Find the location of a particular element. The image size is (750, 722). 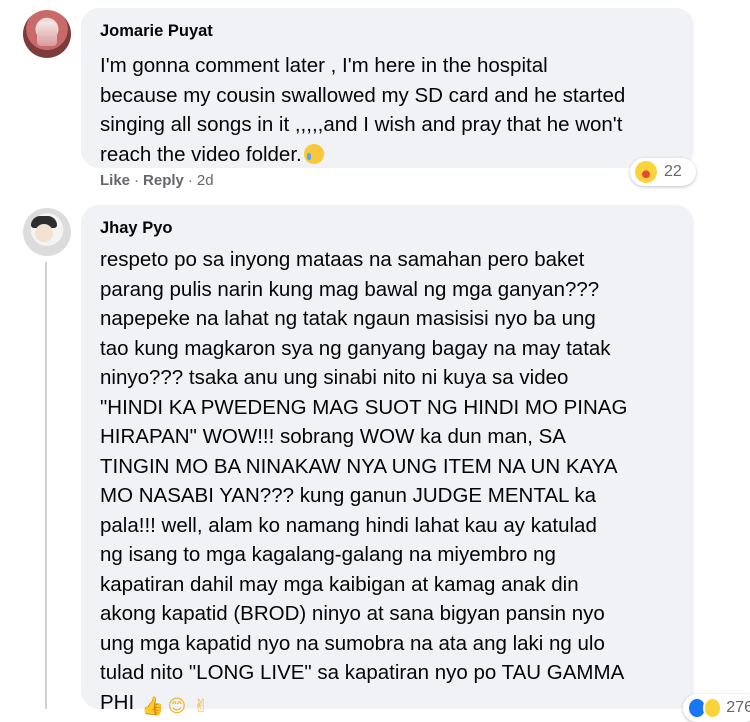

like-button: Like is located at coordinates (115, 180).